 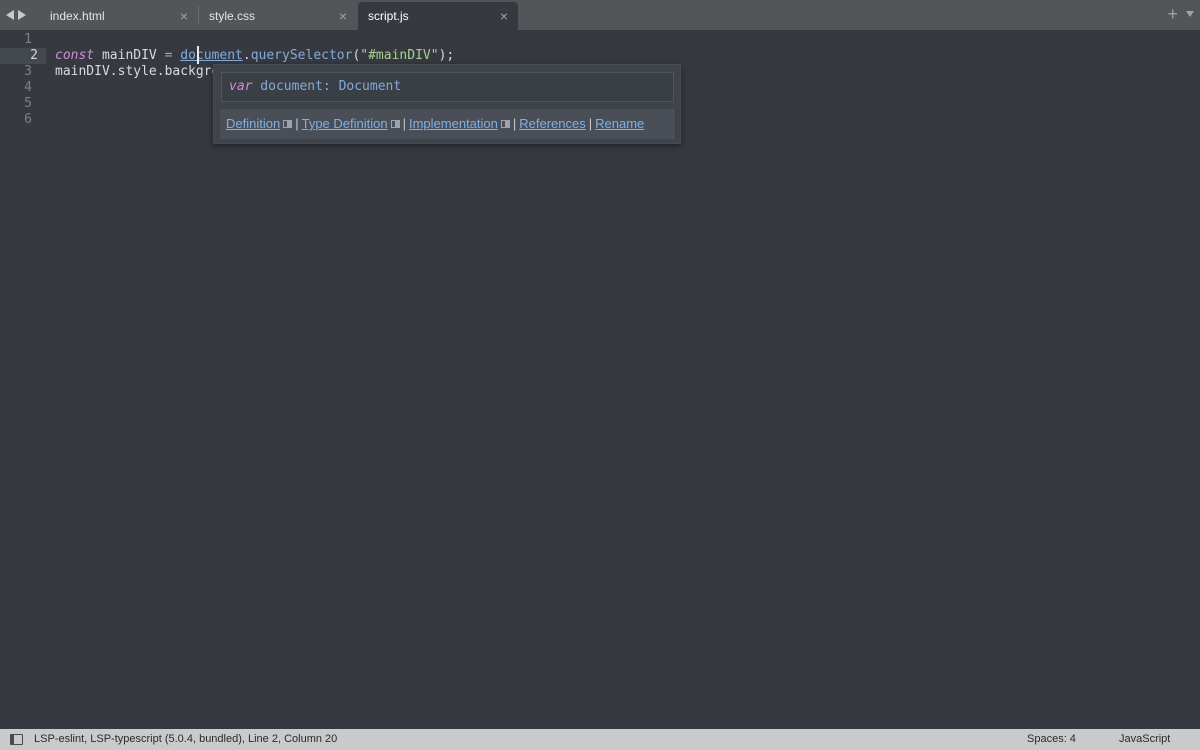 What do you see at coordinates (22, 15) in the screenshot?
I see `forward-arrow-icon` at bounding box center [22, 15].